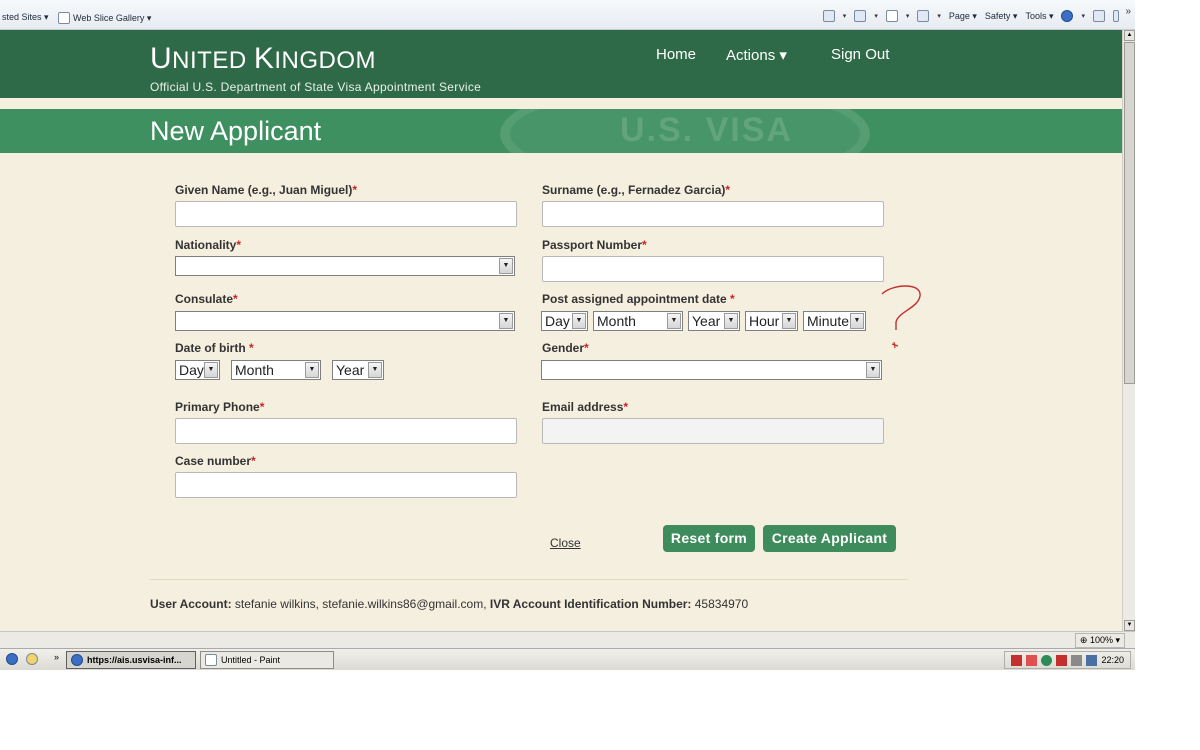 This screenshot has width=1200, height=750. What do you see at coordinates (860, 54) in the screenshot?
I see `nav-sign-out: Sign Out` at bounding box center [860, 54].